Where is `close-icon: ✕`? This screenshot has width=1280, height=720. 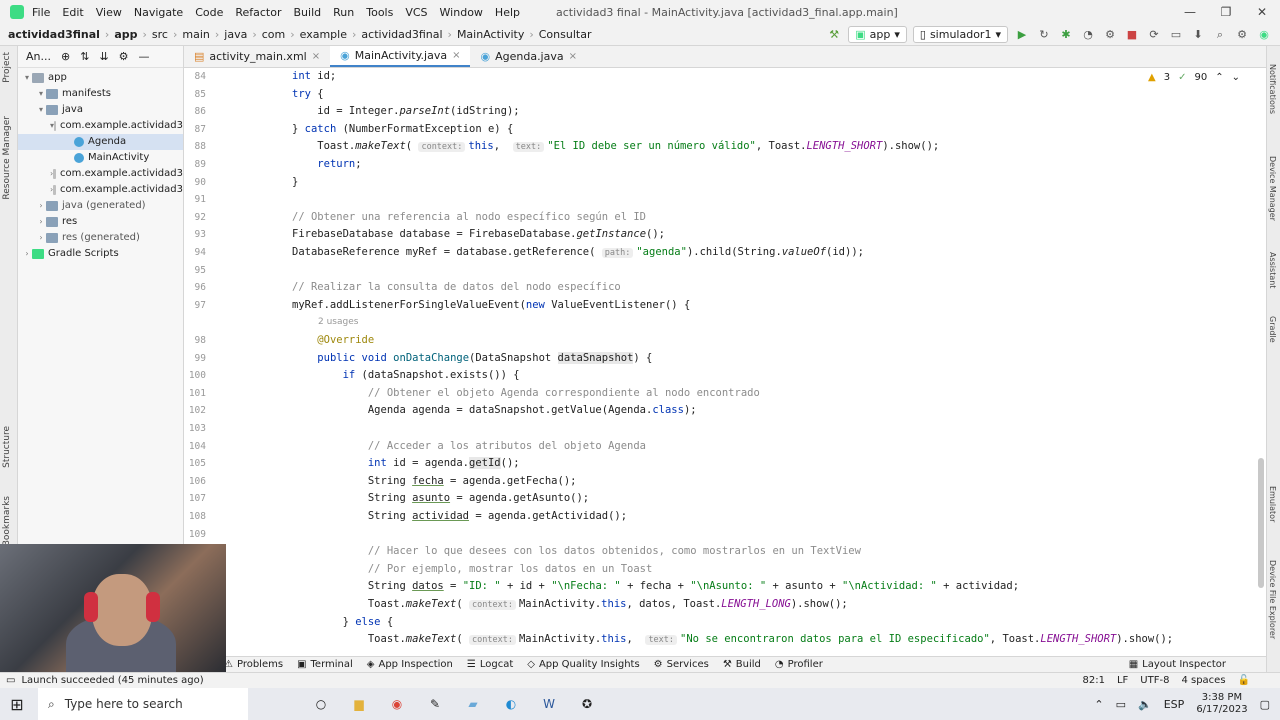 close-icon: ✕ is located at coordinates (1262, 12).